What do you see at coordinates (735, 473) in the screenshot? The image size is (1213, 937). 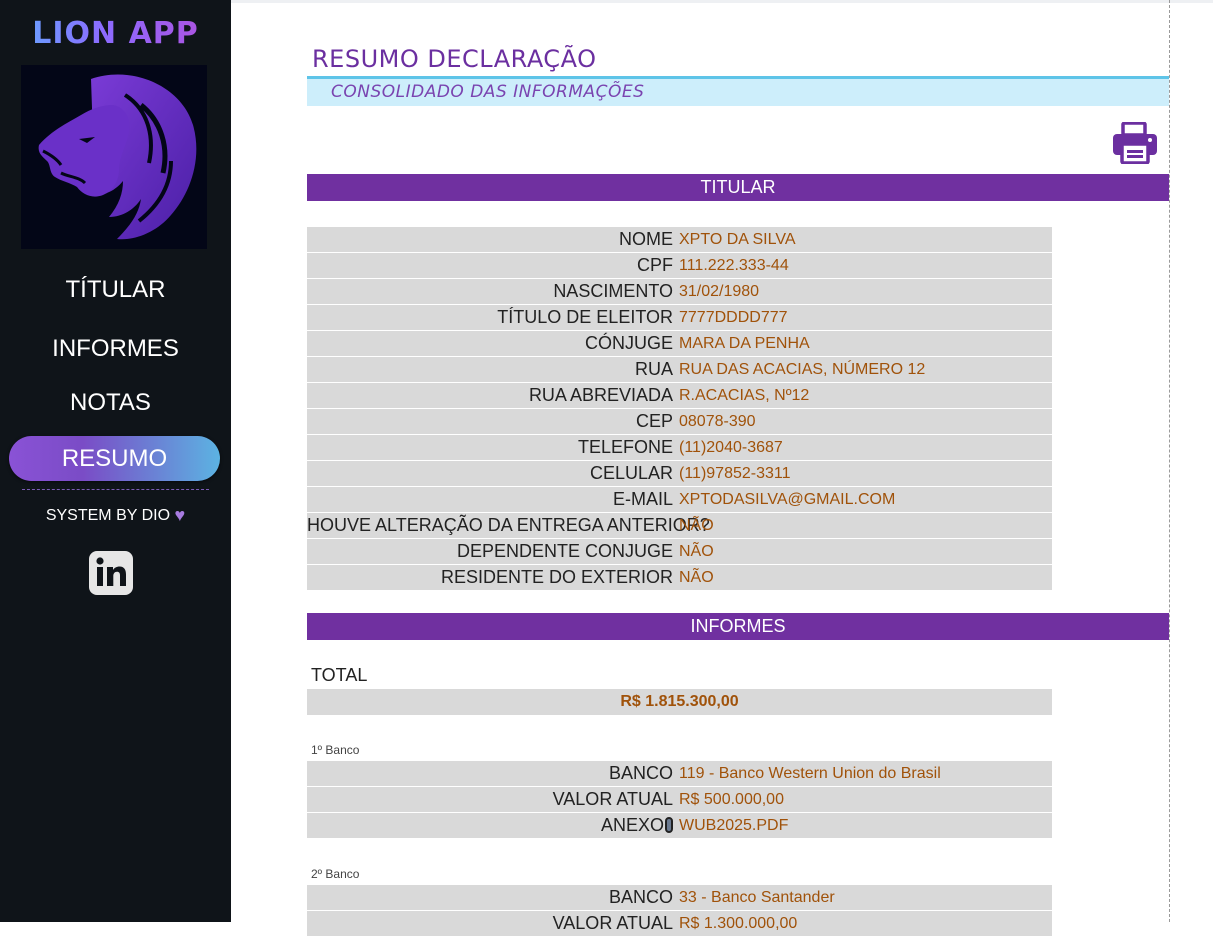 I see `row-value: (11)97852-3311` at bounding box center [735, 473].